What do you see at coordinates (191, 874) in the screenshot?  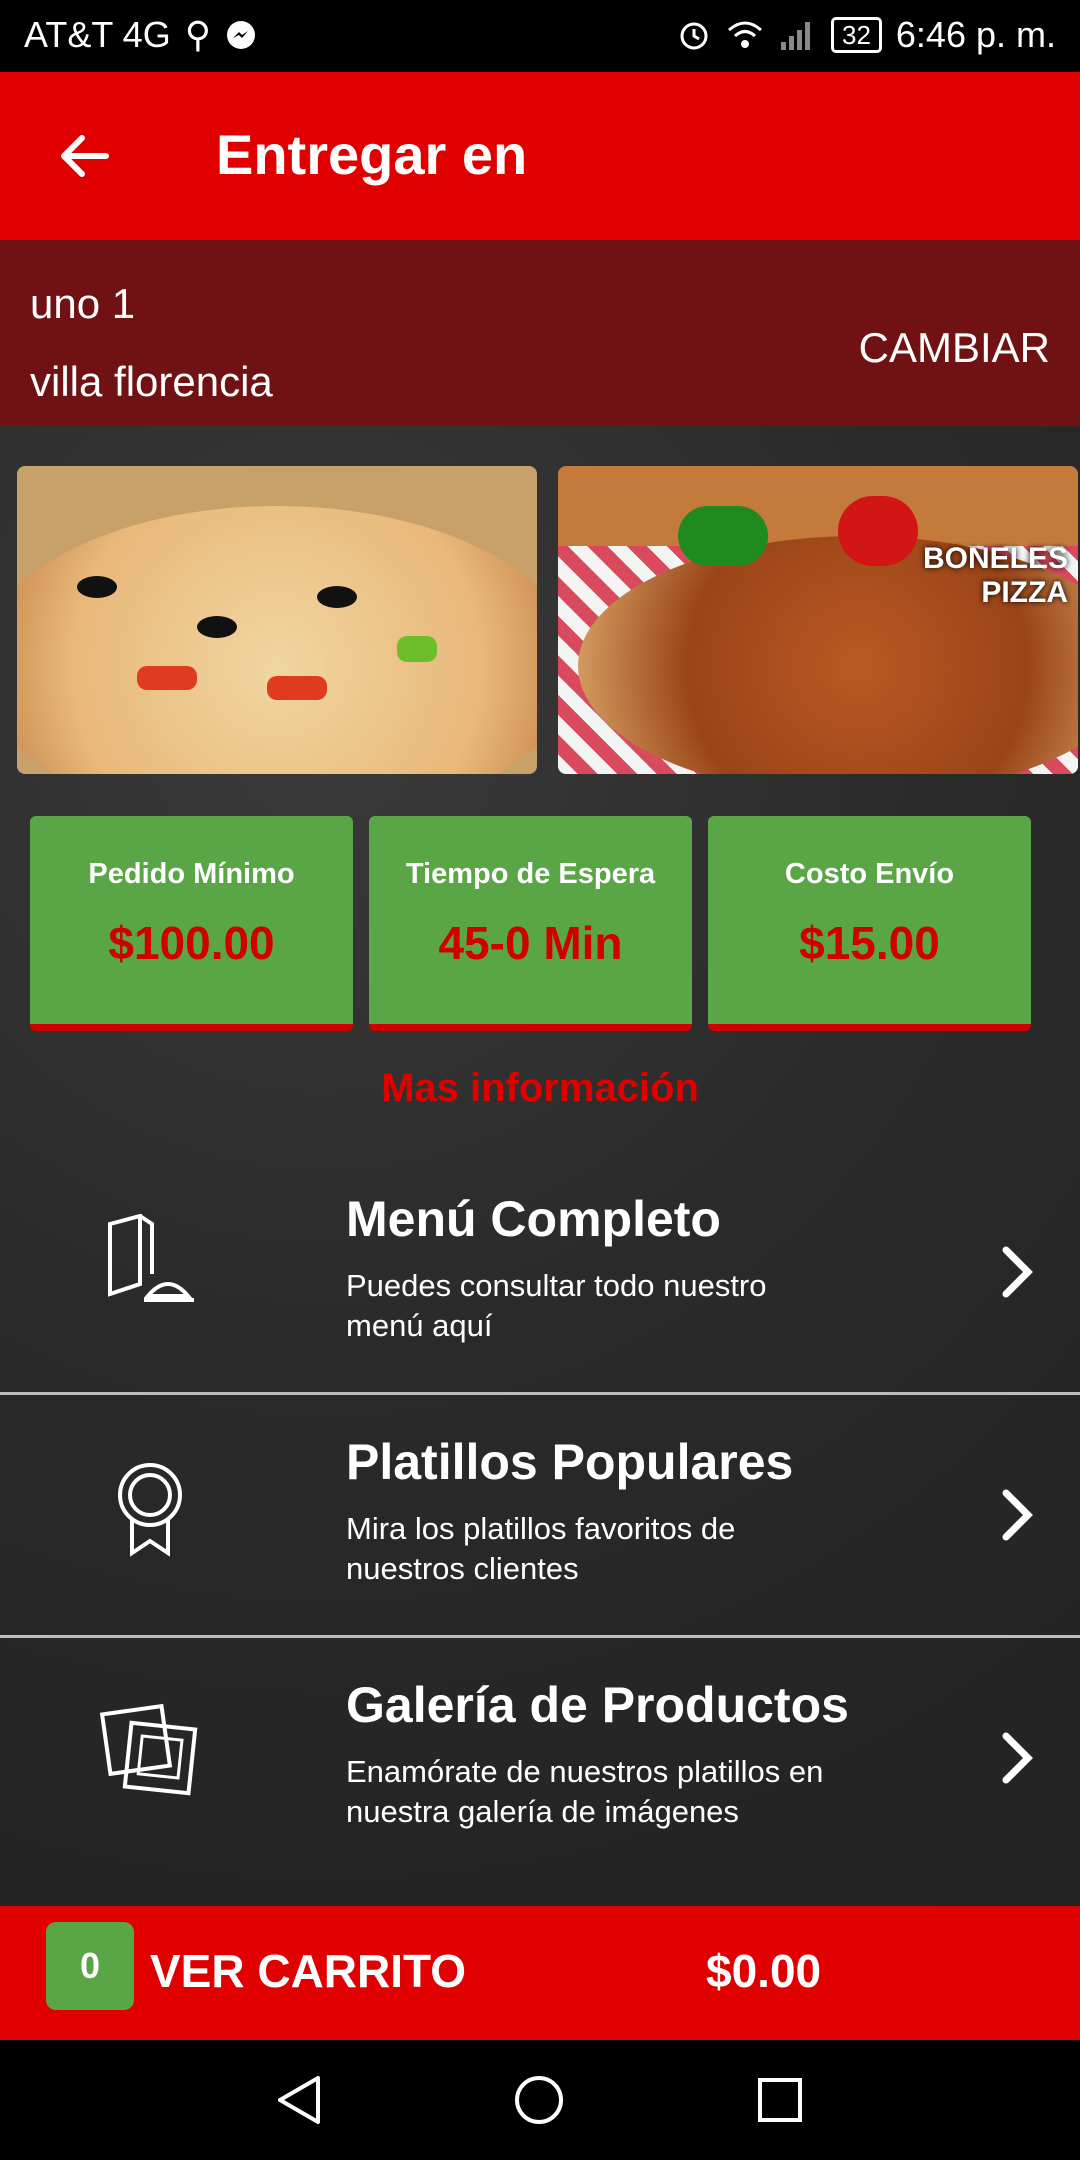 I see `card-label: Pedido Mínimo` at bounding box center [191, 874].